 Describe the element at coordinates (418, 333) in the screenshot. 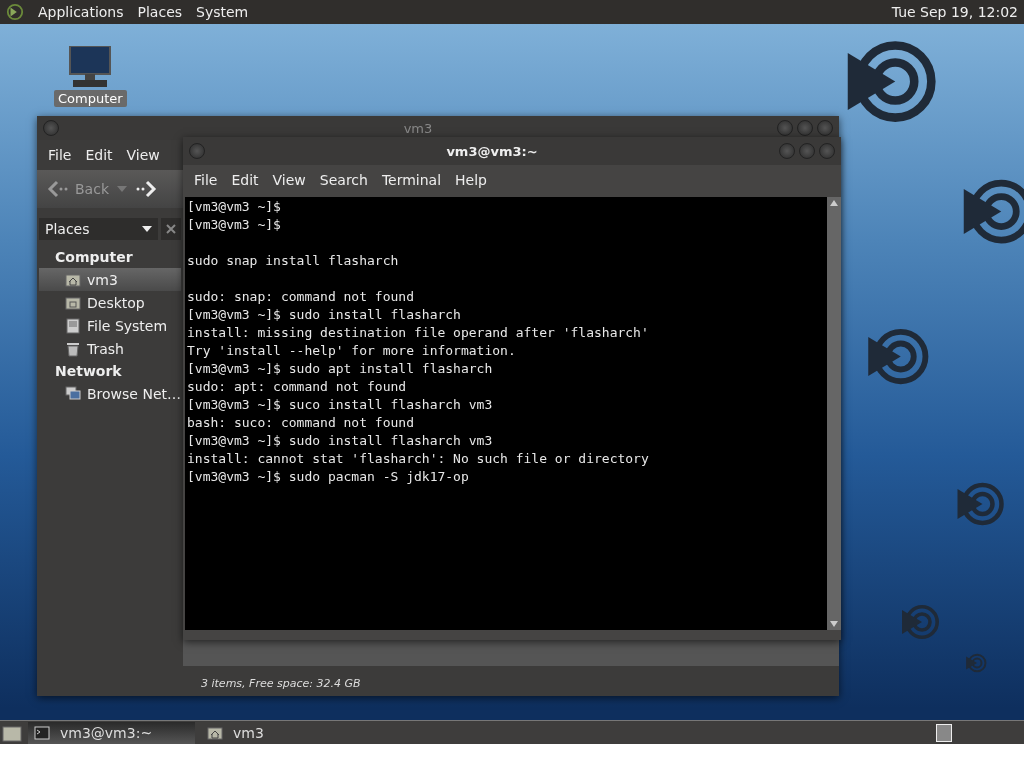

I see `terminal-line: install: missing destination file operand after 'flasharch'` at that location.